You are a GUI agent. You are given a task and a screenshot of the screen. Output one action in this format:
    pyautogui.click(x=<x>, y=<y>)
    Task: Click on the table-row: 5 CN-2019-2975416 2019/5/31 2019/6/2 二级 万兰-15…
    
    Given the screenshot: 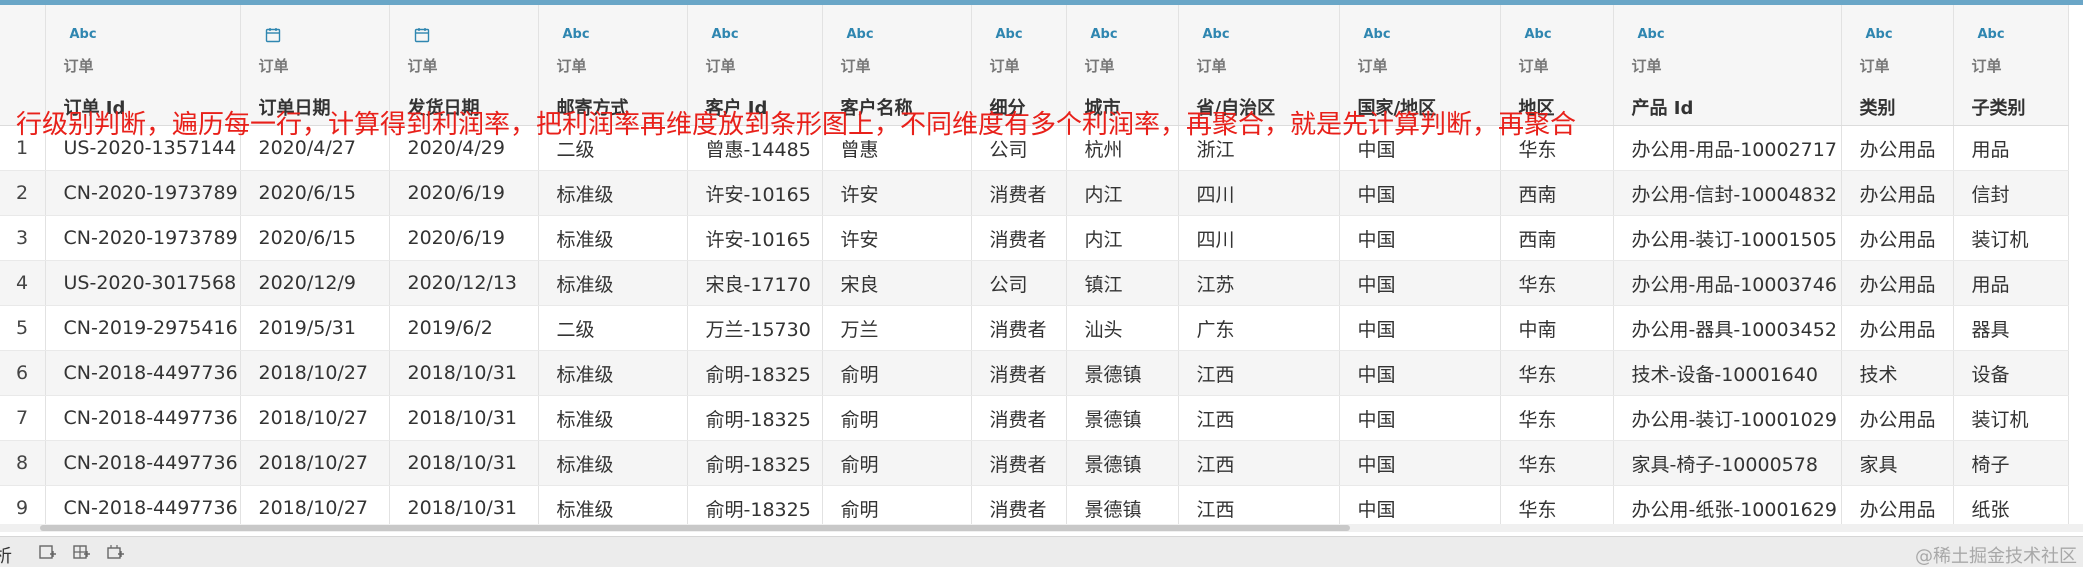 What is the action you would take?
    pyautogui.click(x=1034, y=328)
    